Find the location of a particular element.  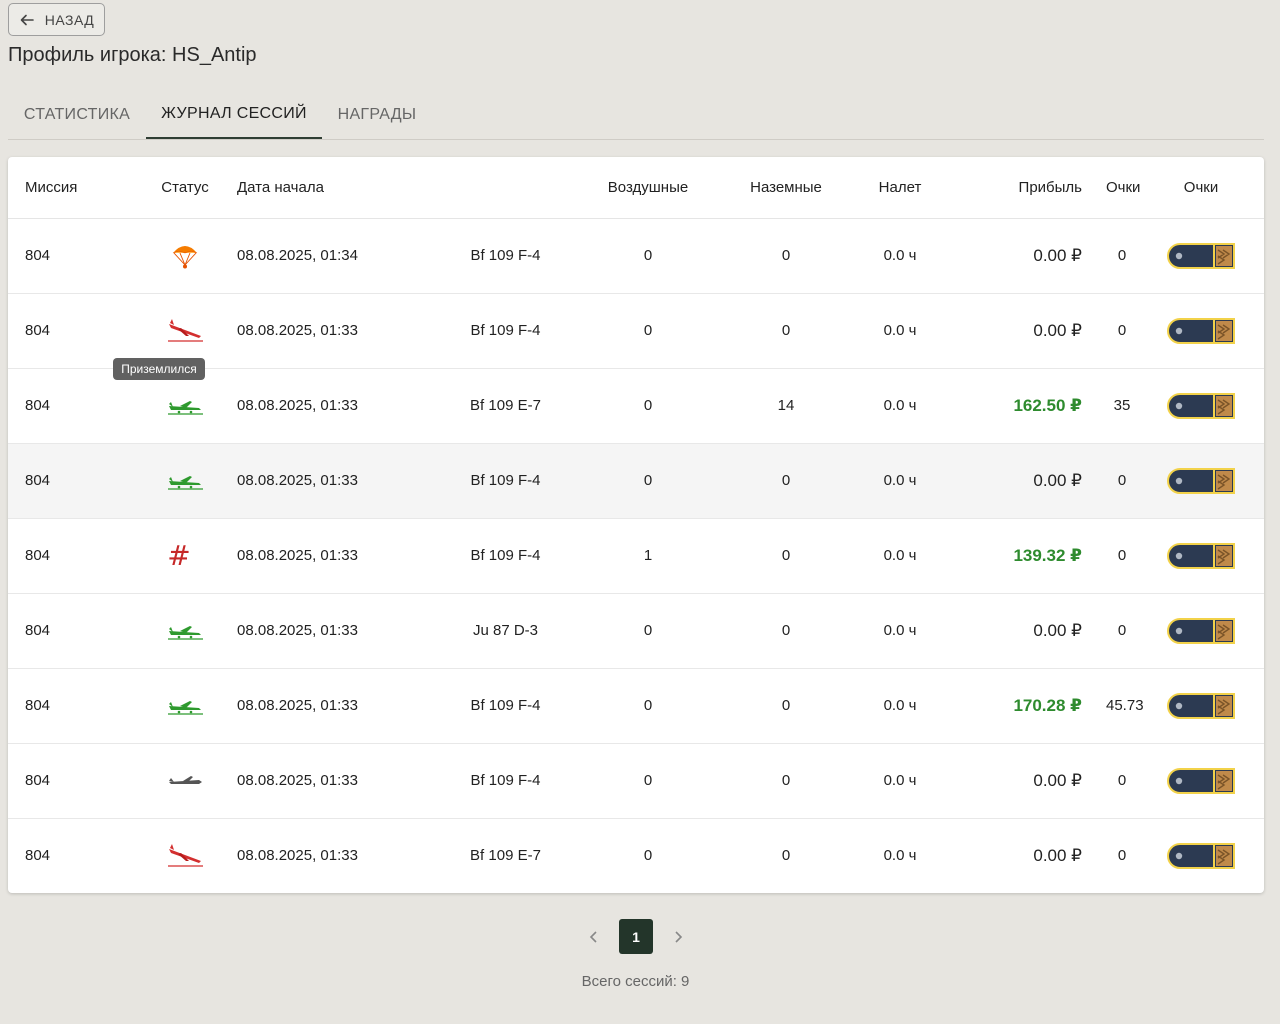

status-tooltip: Приземлился is located at coordinates (159, 369).